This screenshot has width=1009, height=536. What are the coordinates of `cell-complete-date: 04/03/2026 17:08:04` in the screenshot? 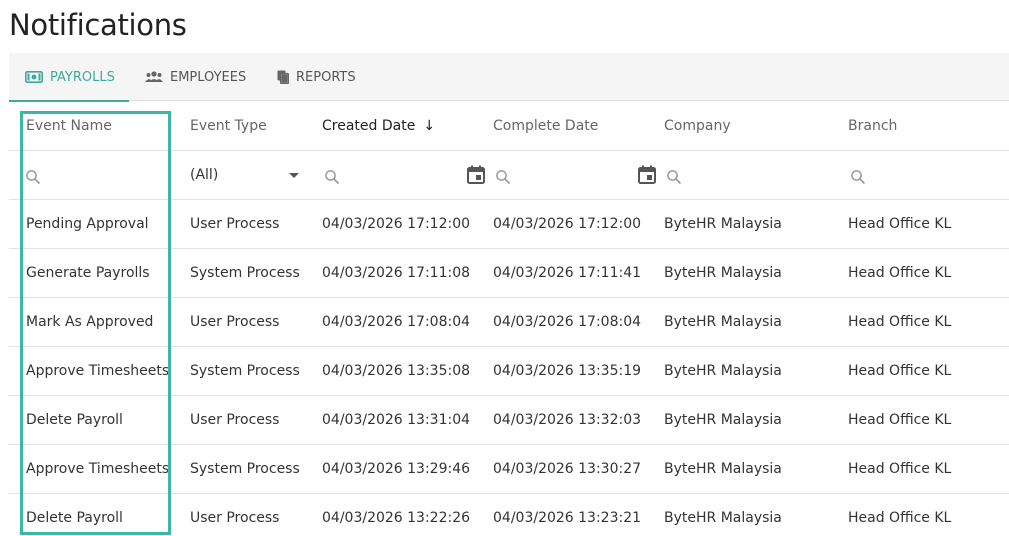 It's located at (567, 322).